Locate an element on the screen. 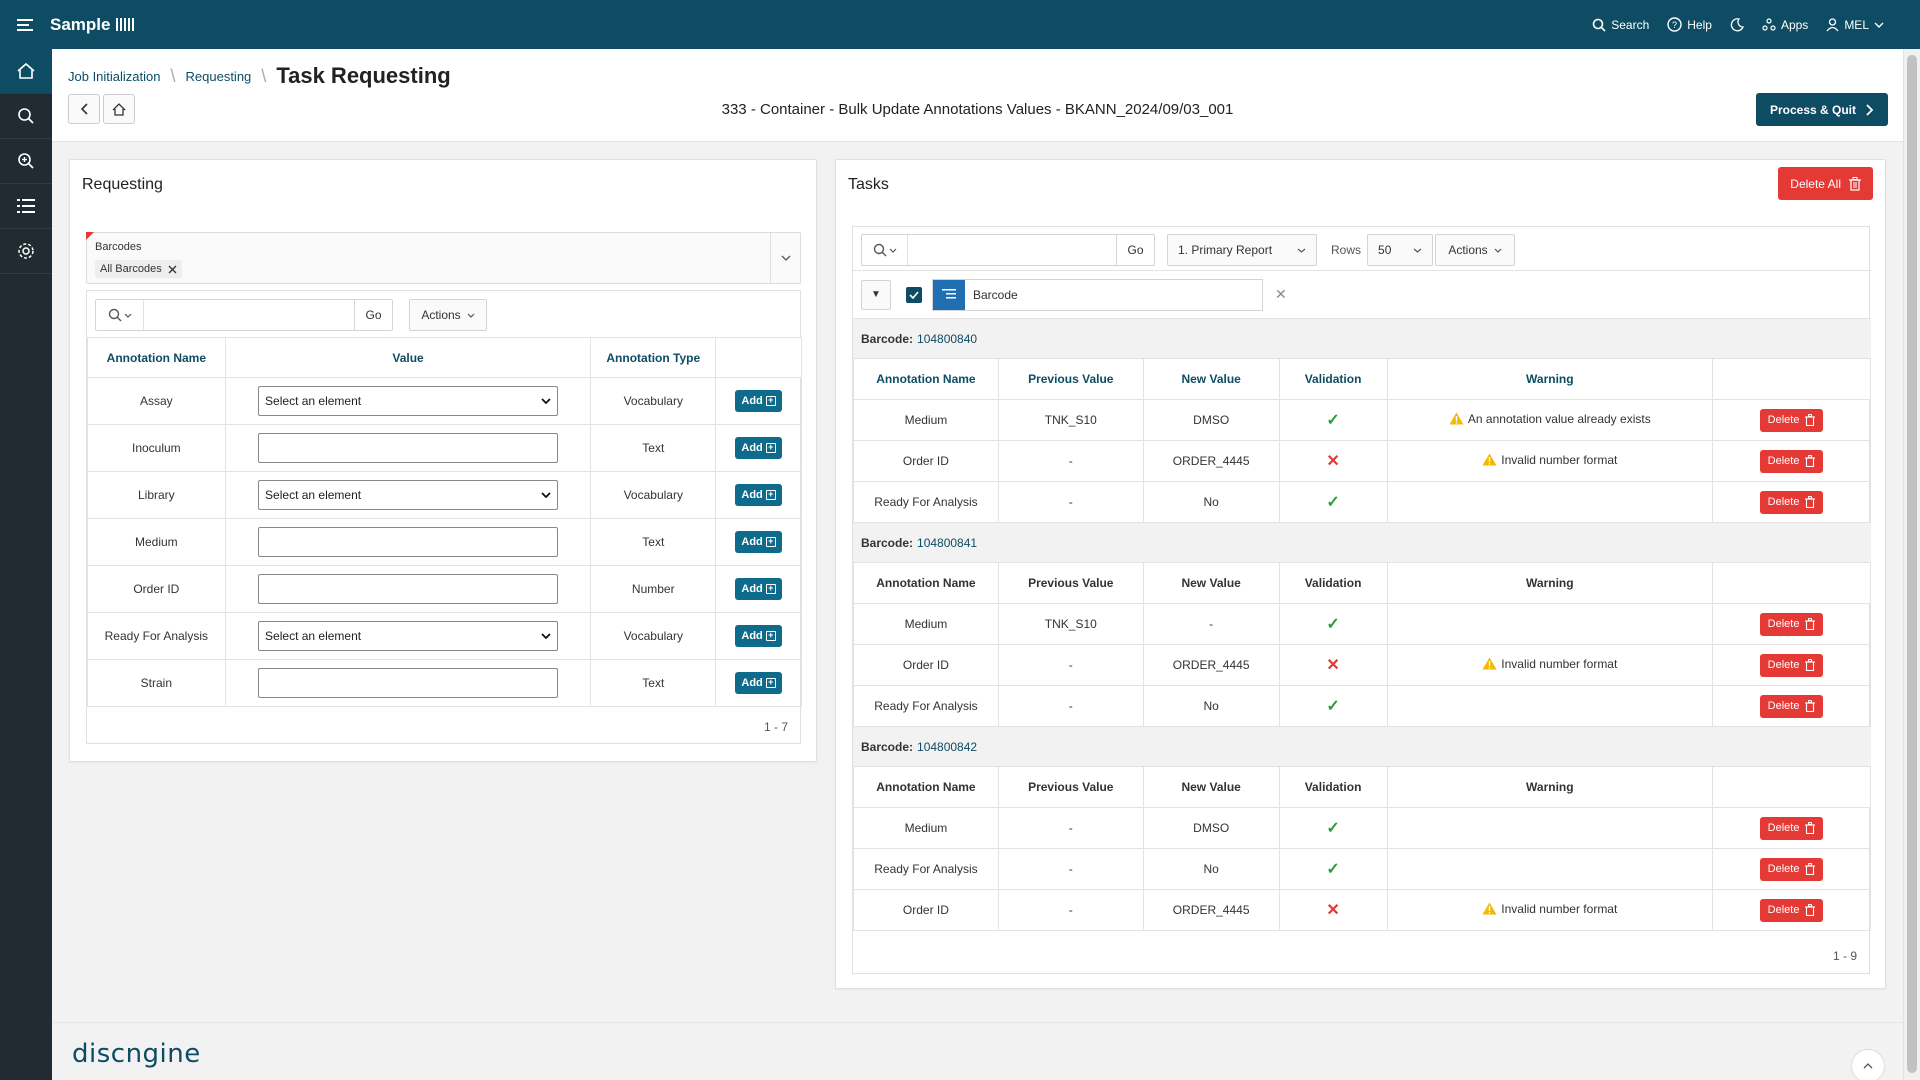 The width and height of the screenshot is (1920, 1080). apps-link: Apps is located at coordinates (1785, 25).